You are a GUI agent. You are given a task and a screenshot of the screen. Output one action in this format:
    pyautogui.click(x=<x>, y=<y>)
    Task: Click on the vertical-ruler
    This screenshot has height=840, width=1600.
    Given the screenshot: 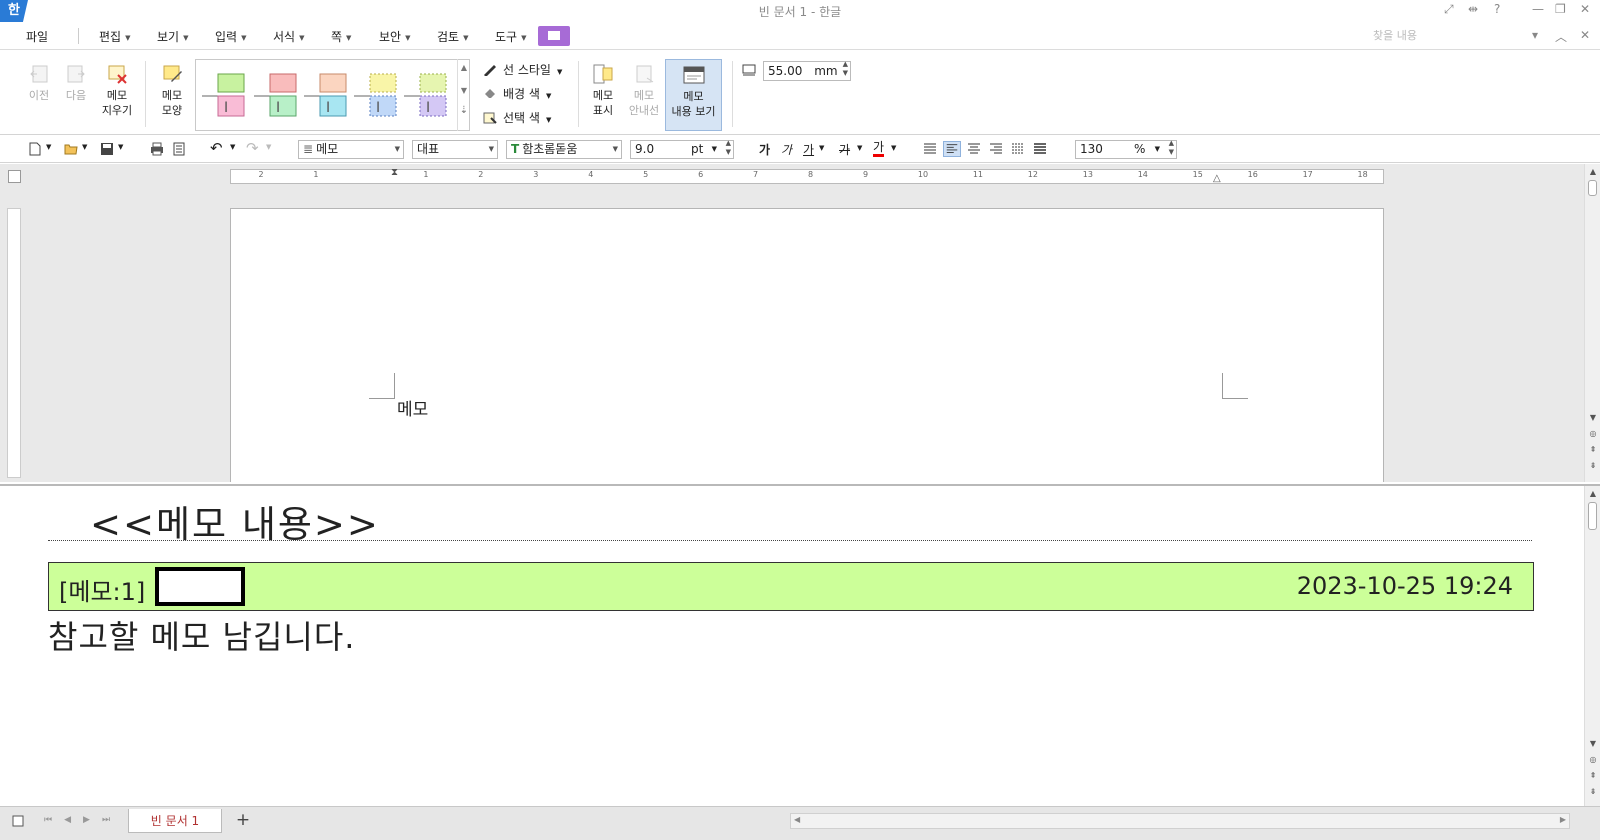 What is the action you would take?
    pyautogui.click(x=14, y=343)
    